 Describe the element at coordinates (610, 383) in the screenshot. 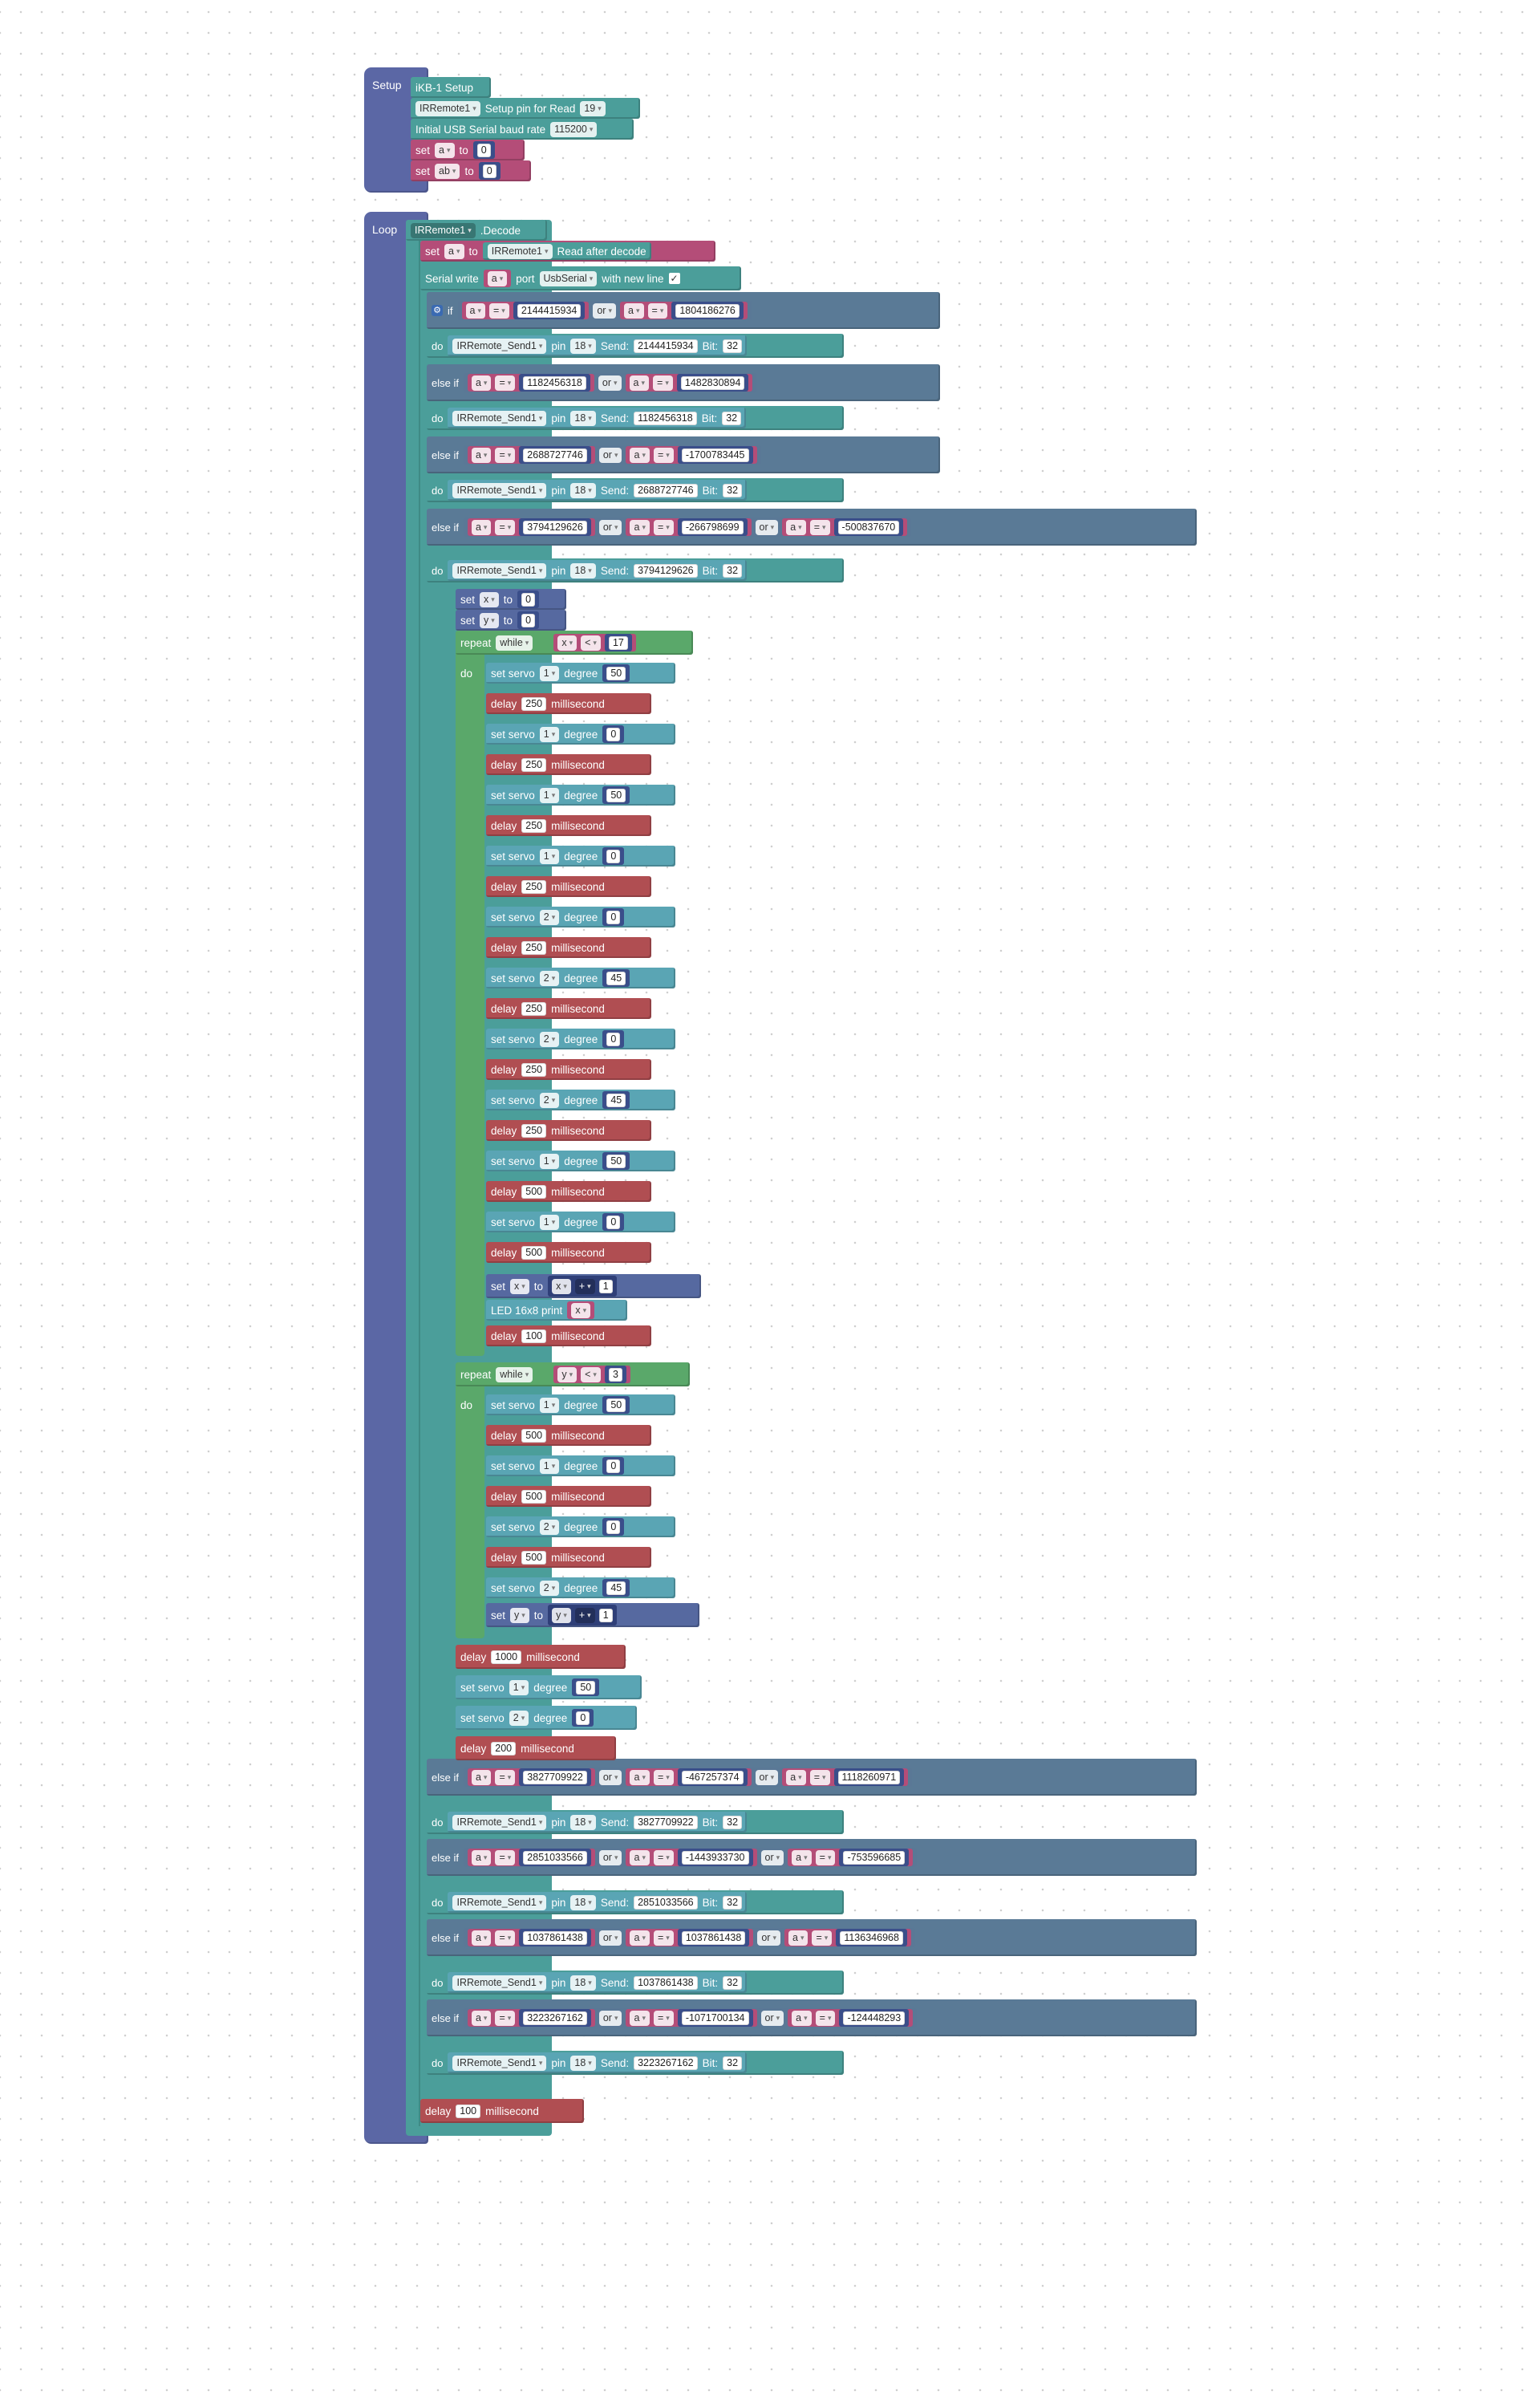

I see `or-block: a = 1182456318 or a = 1482830894` at that location.